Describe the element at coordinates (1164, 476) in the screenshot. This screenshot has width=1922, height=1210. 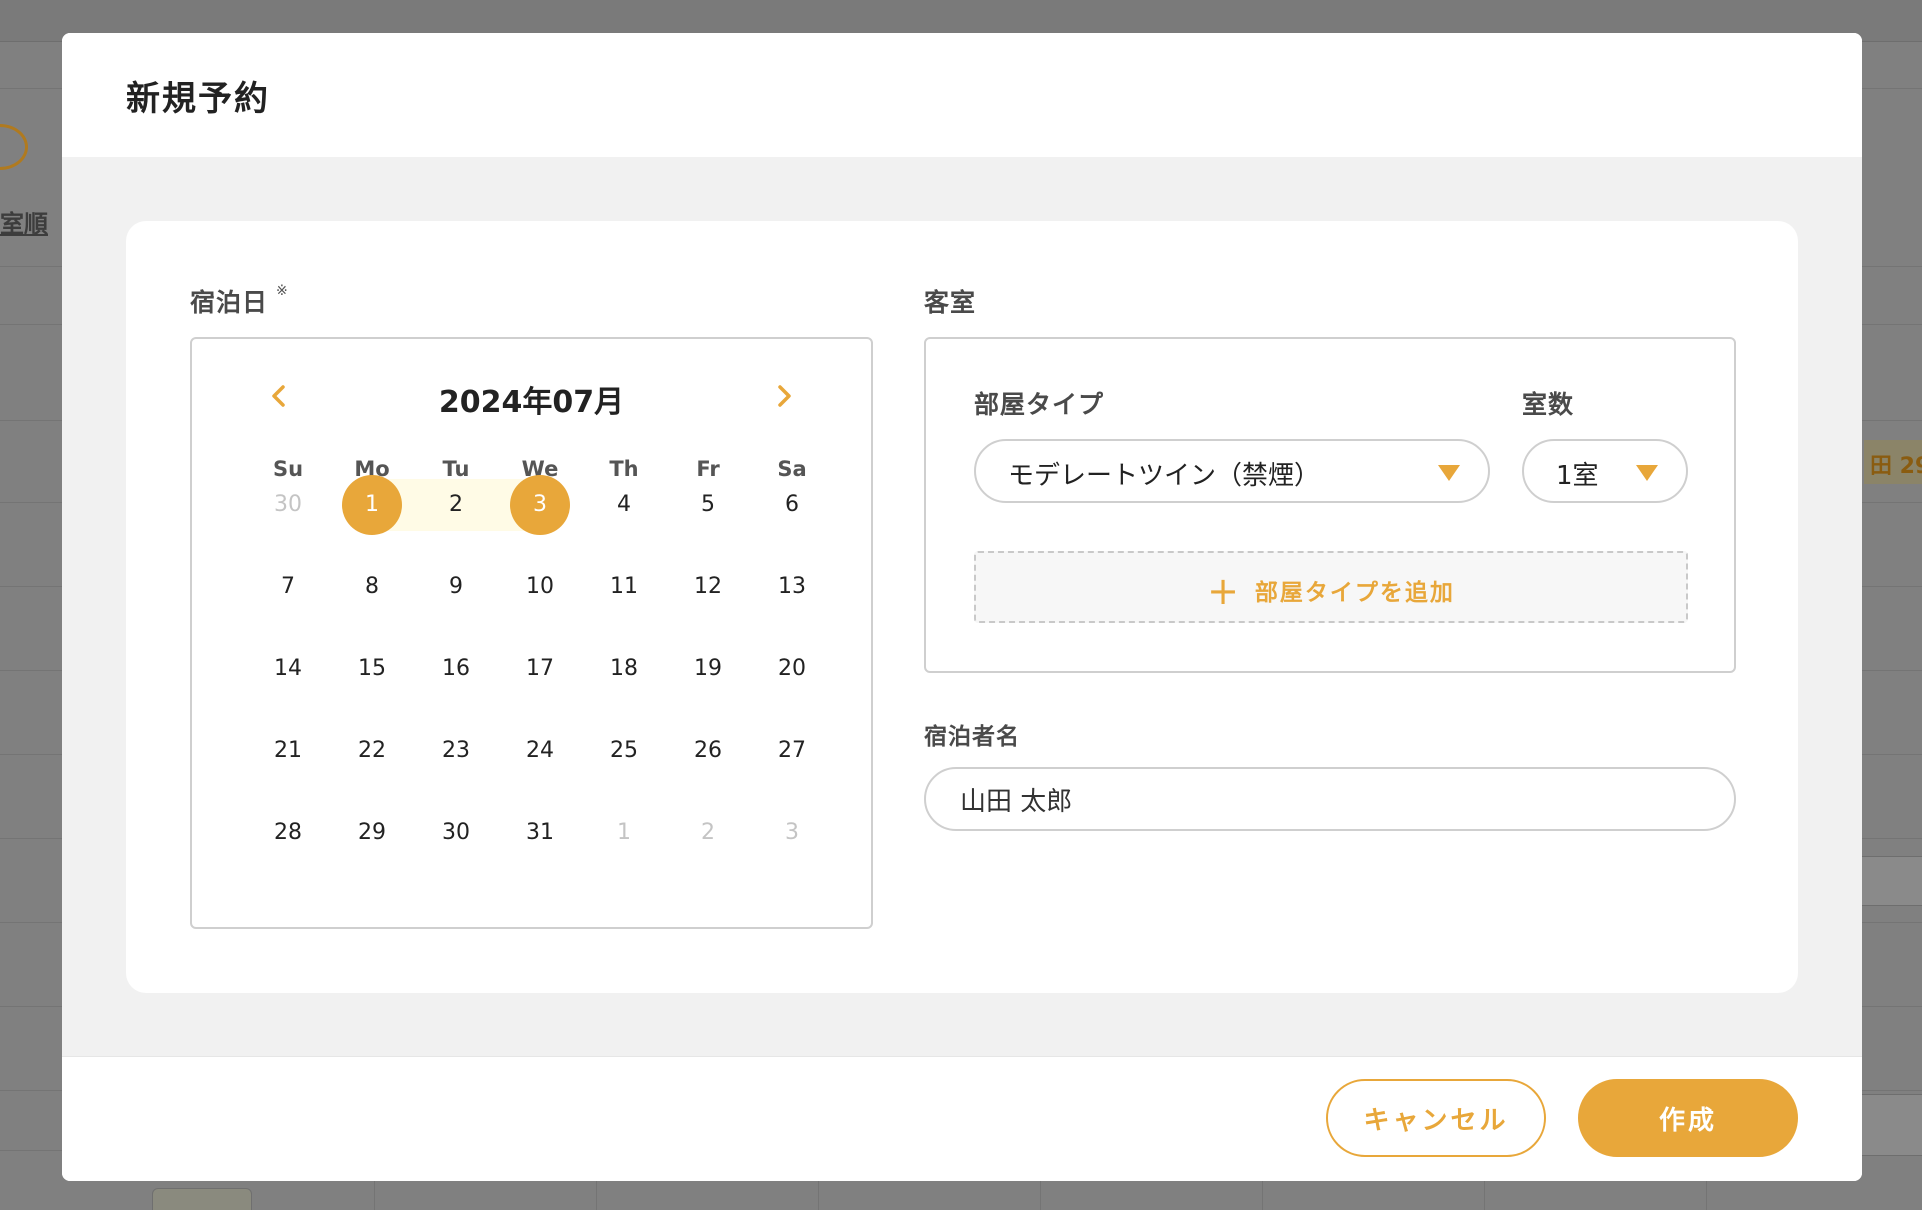
I see `room-type-value: モデレートツイン（禁煙）` at that location.